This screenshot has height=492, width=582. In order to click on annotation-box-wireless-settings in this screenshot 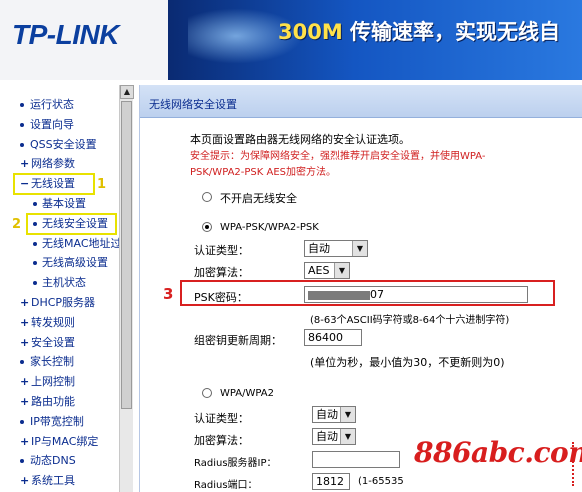, I will do `click(54, 184)`.